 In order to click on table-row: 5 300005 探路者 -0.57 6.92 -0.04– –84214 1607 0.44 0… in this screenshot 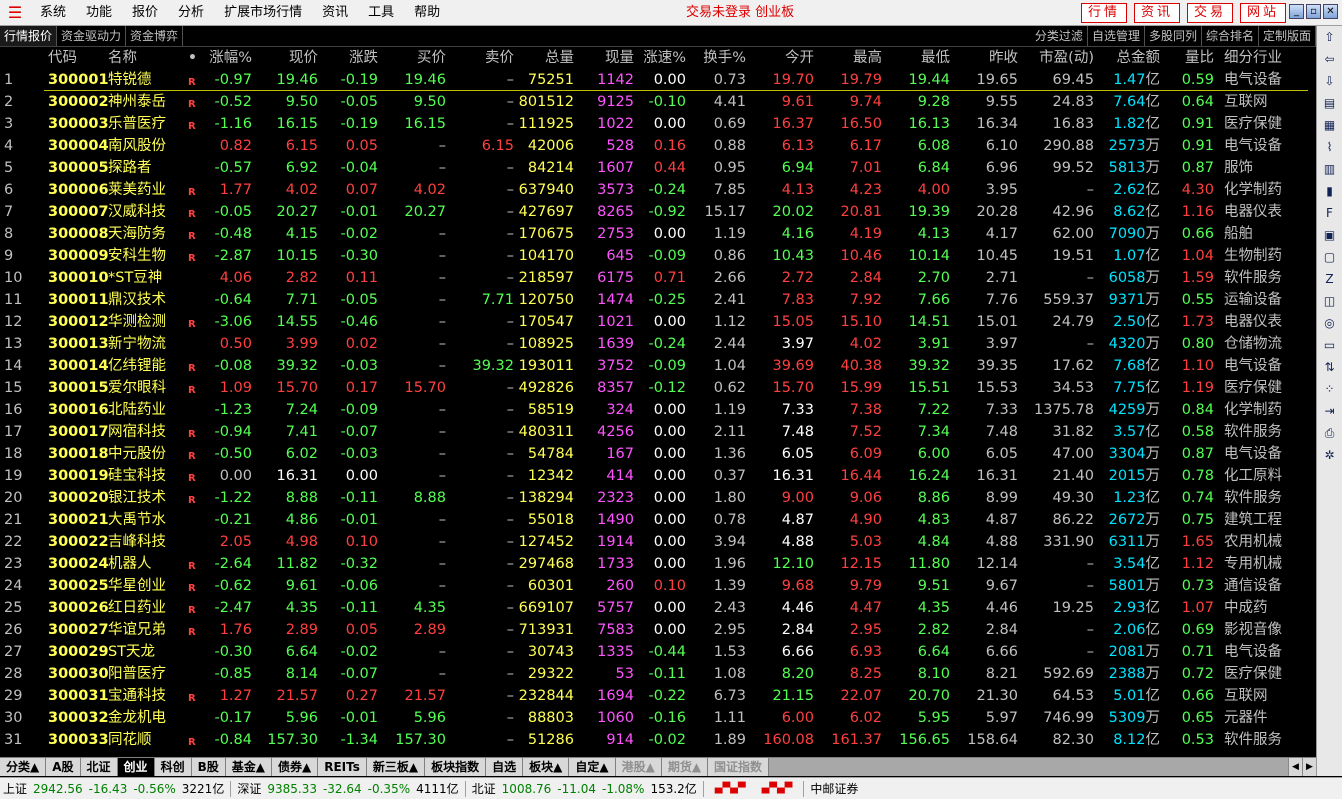, I will do `click(658, 168)`.